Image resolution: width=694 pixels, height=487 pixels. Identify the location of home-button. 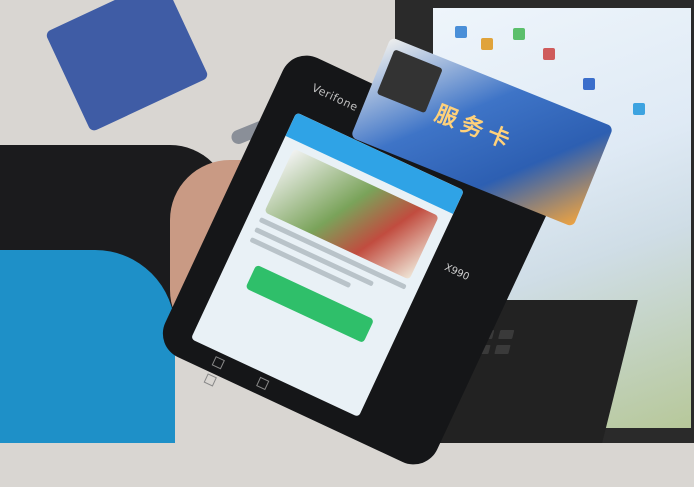
(263, 383).